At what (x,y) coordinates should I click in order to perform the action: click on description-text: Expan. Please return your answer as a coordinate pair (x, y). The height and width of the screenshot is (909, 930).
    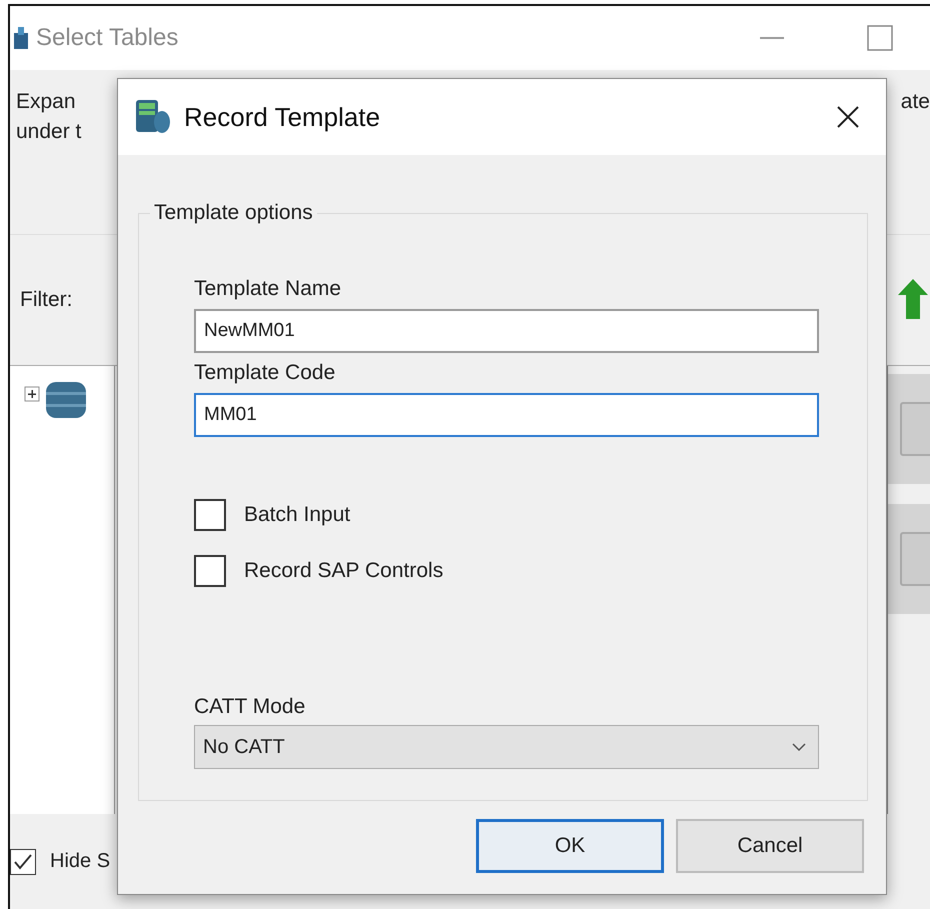
    Looking at the image, I should click on (46, 102).